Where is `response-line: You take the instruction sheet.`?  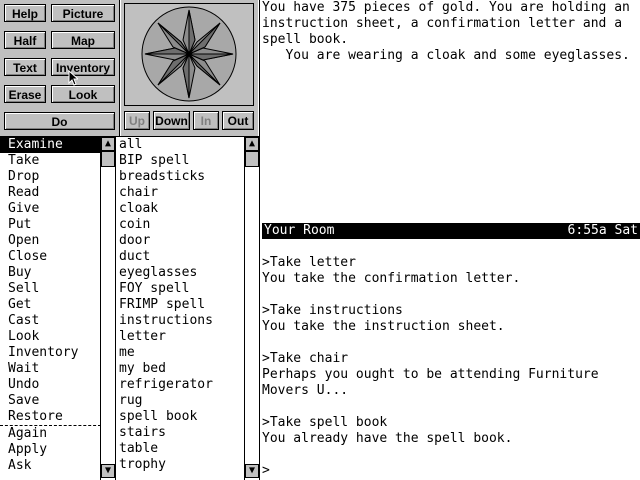
response-line: You take the instruction sheet. is located at coordinates (383, 326).